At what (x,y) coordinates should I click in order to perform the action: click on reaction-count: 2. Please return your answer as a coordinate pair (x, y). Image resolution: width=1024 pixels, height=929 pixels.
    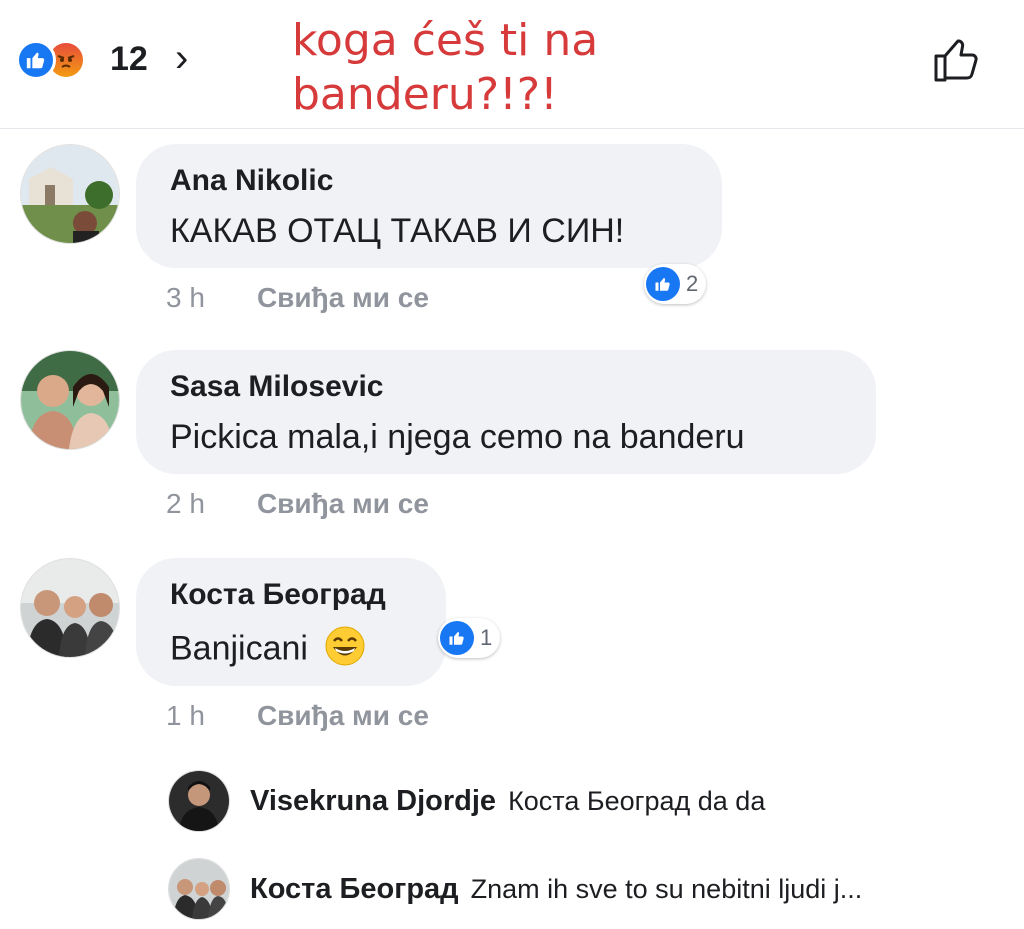
    Looking at the image, I should click on (692, 283).